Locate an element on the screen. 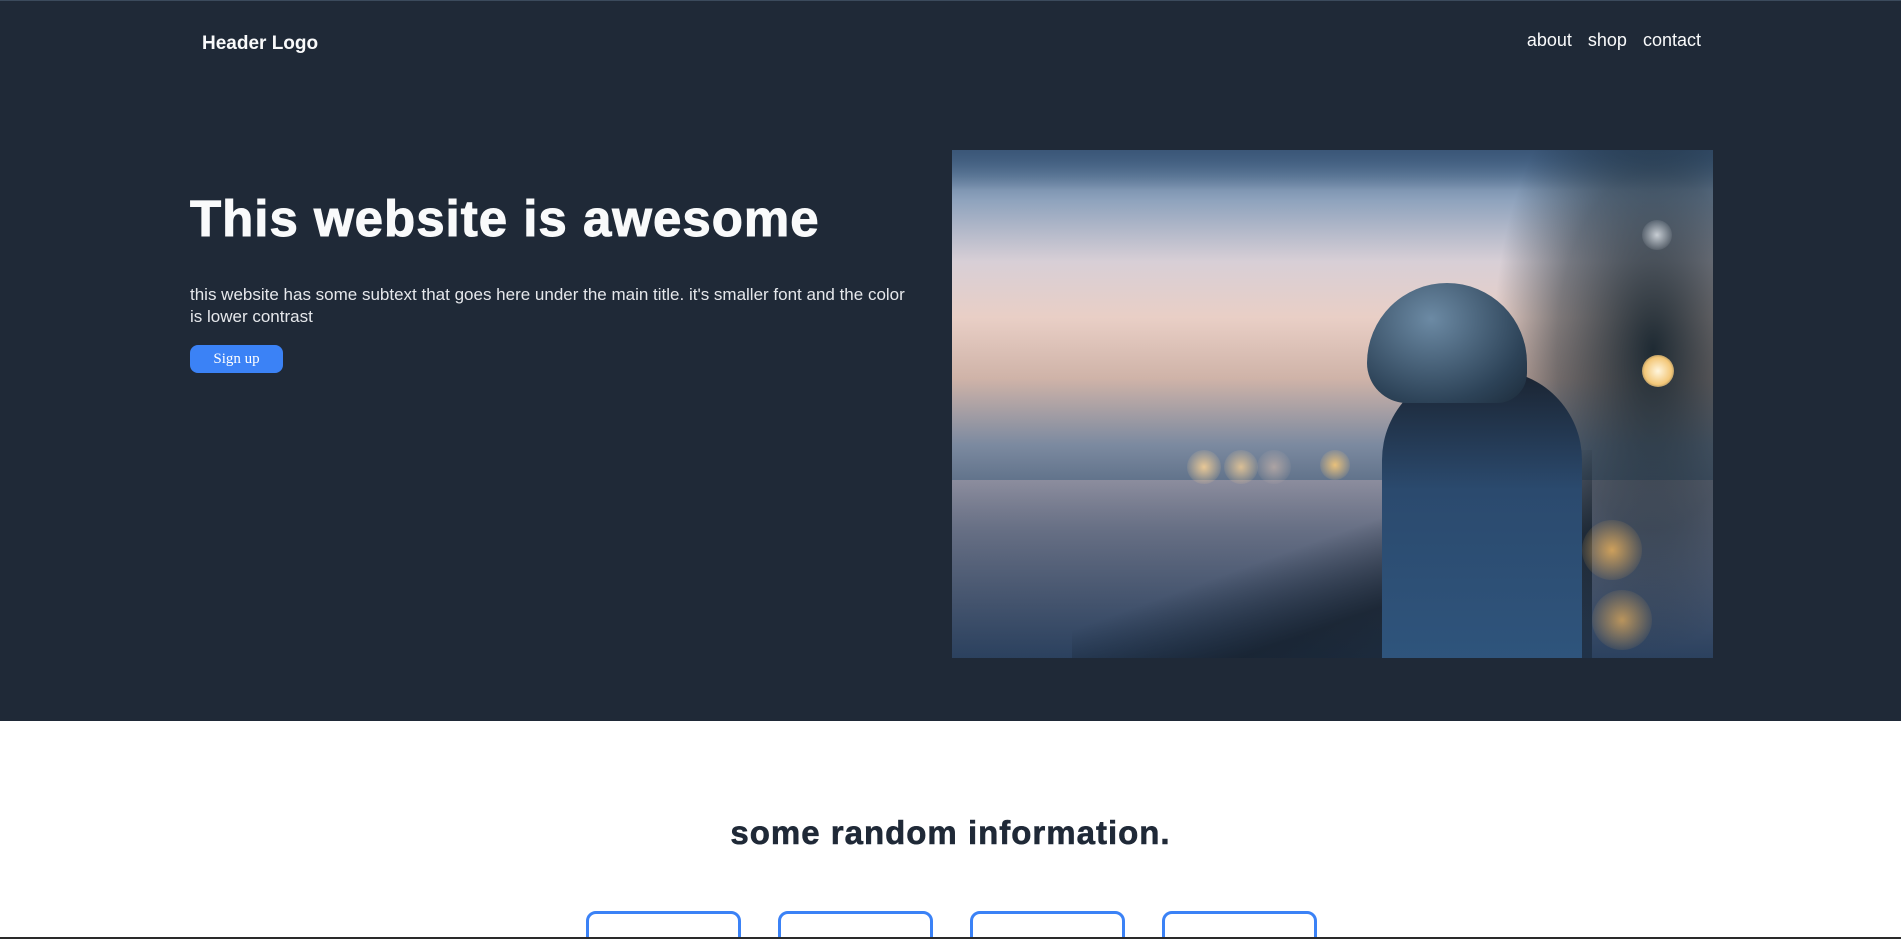 This screenshot has height=939, width=1901. hero-title: This website is awesome is located at coordinates (505, 219).